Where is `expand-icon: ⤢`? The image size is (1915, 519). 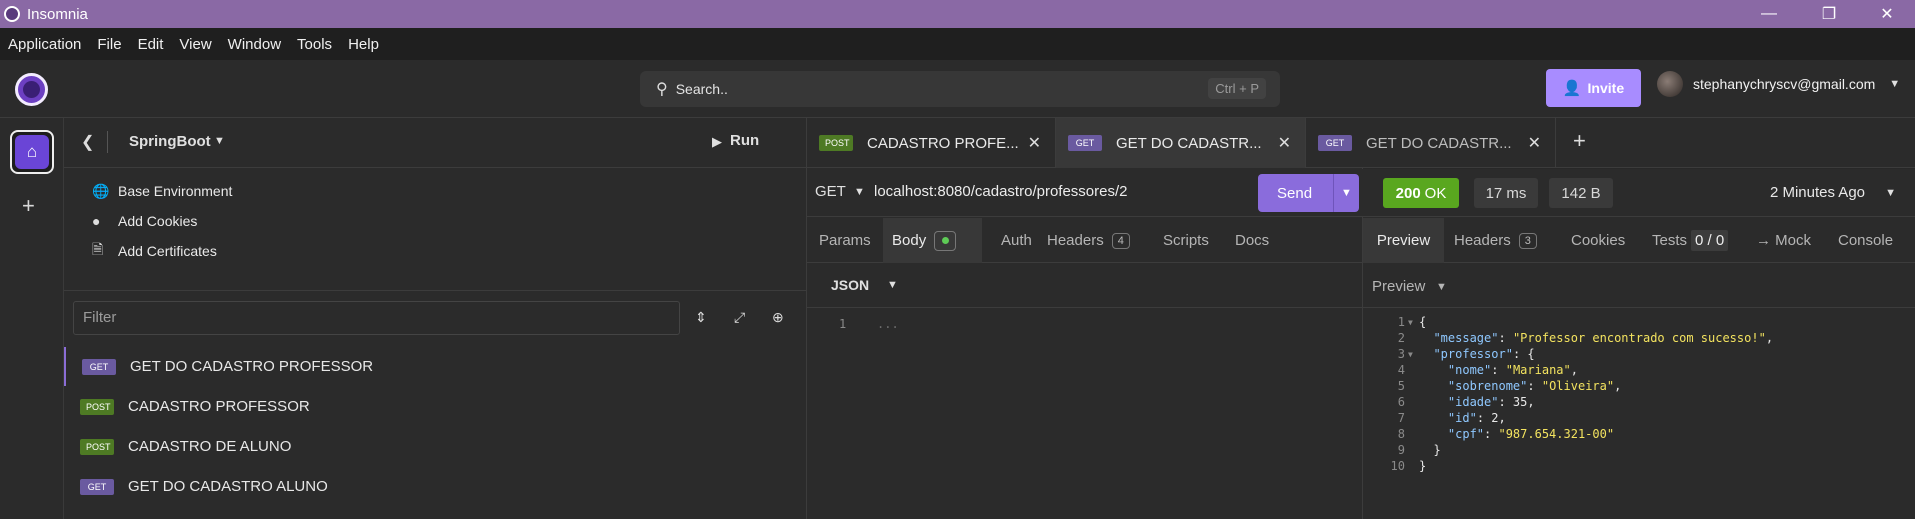 expand-icon: ⤢ is located at coordinates (739, 317).